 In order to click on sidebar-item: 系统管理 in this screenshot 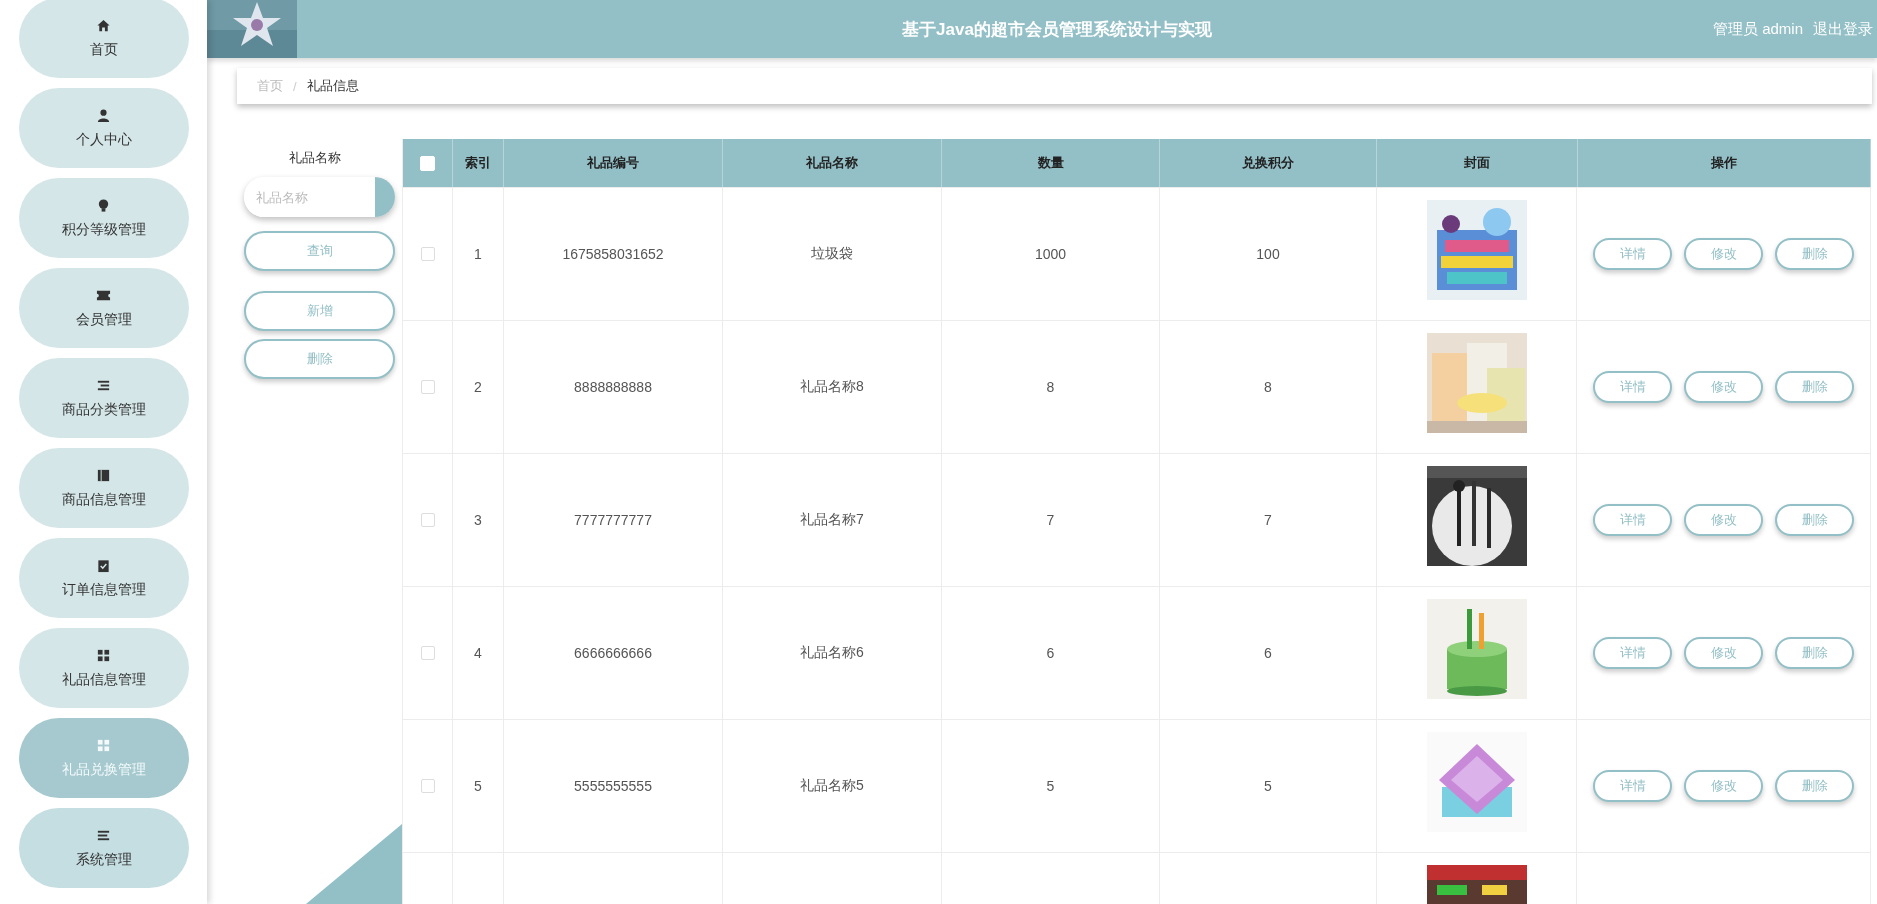, I will do `click(103, 848)`.